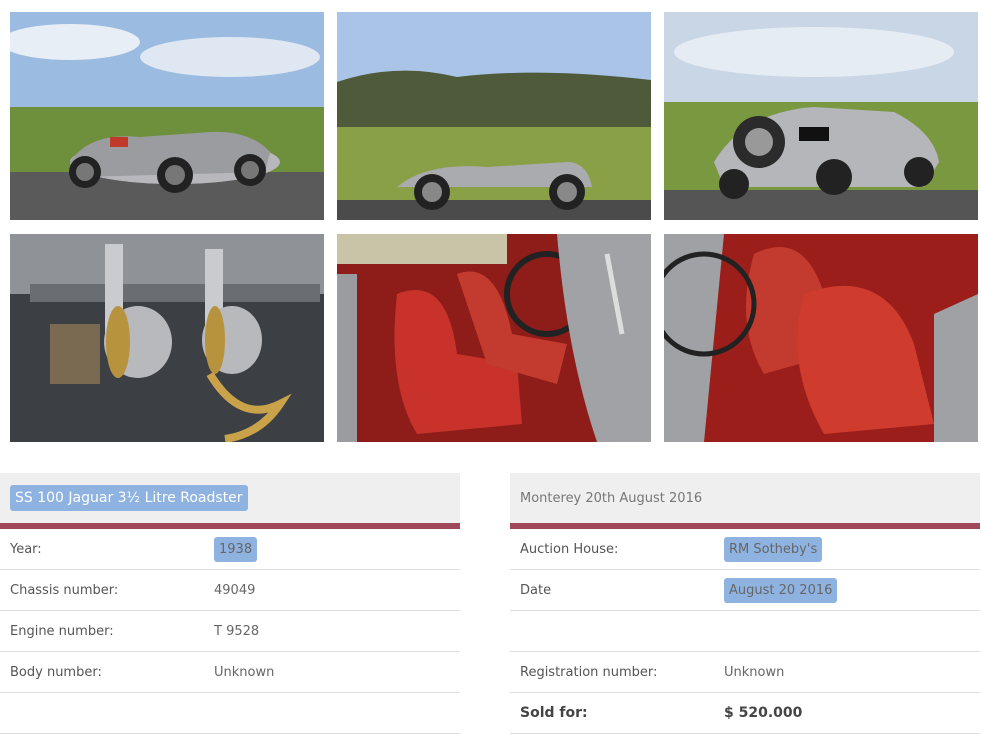 This screenshot has width=981, height=755. Describe the element at coordinates (62, 631) in the screenshot. I see `detail-label: Engine number:` at that location.